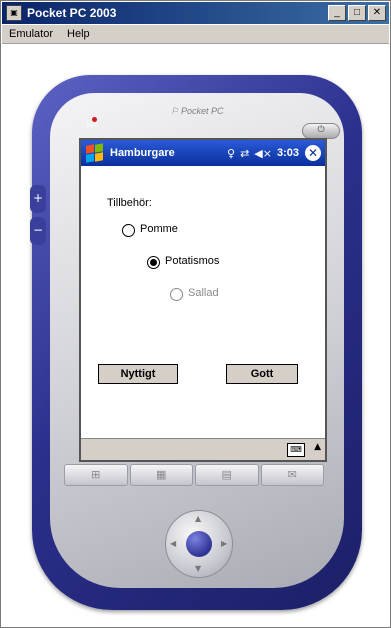  What do you see at coordinates (203, 449) in the screenshot?
I see `command-bar: ⌨ ▲` at bounding box center [203, 449].